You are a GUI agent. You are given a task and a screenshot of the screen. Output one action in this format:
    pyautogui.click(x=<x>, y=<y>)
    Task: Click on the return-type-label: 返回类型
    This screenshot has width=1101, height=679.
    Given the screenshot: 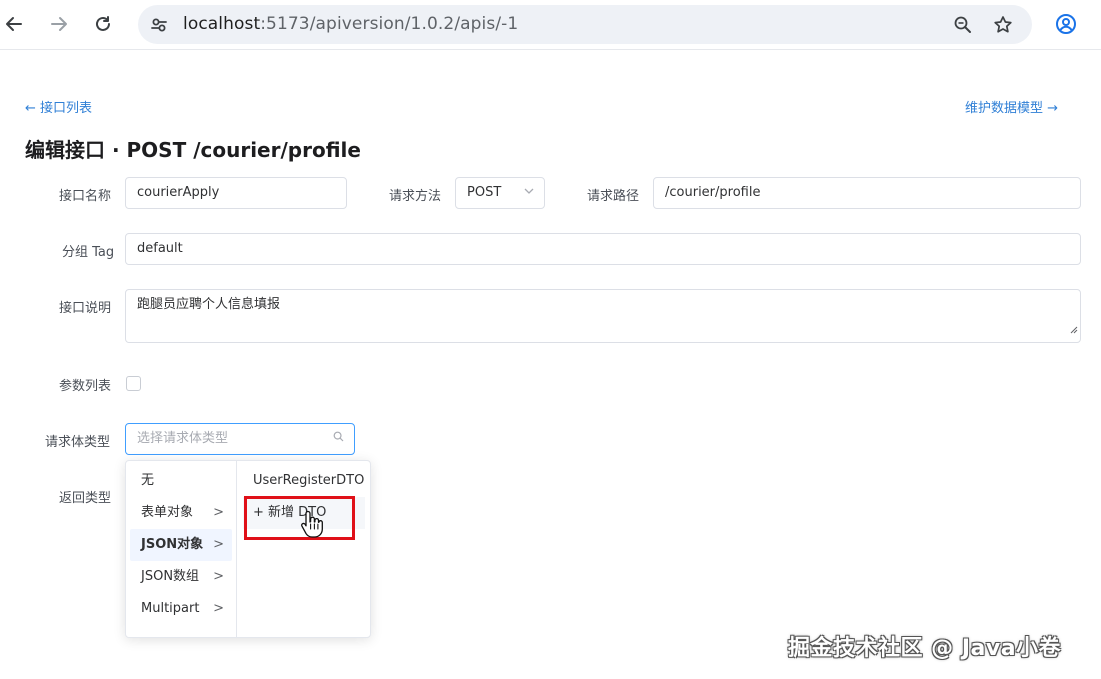 What is the action you would take?
    pyautogui.click(x=85, y=498)
    